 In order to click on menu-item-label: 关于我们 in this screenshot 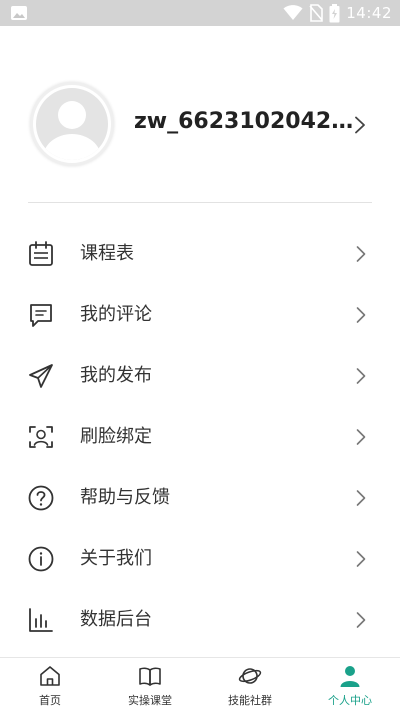, I will do `click(116, 558)`.